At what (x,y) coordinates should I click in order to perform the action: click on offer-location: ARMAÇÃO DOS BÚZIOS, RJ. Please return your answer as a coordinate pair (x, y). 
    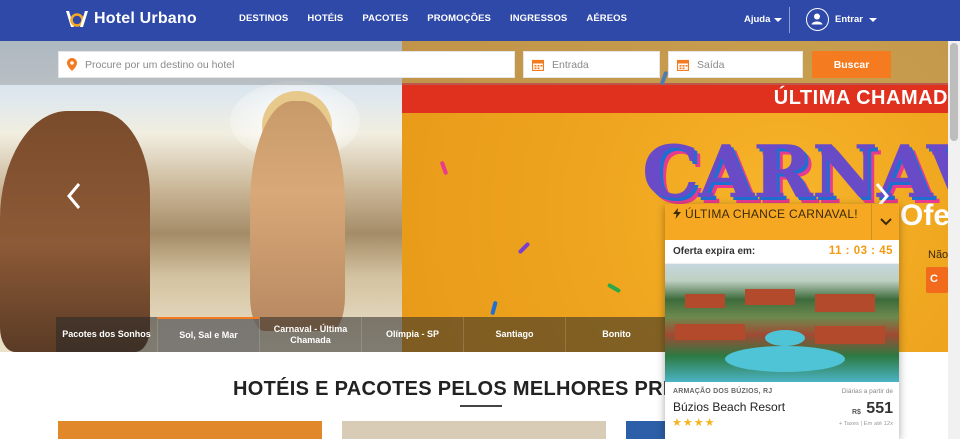
    Looking at the image, I should click on (723, 391).